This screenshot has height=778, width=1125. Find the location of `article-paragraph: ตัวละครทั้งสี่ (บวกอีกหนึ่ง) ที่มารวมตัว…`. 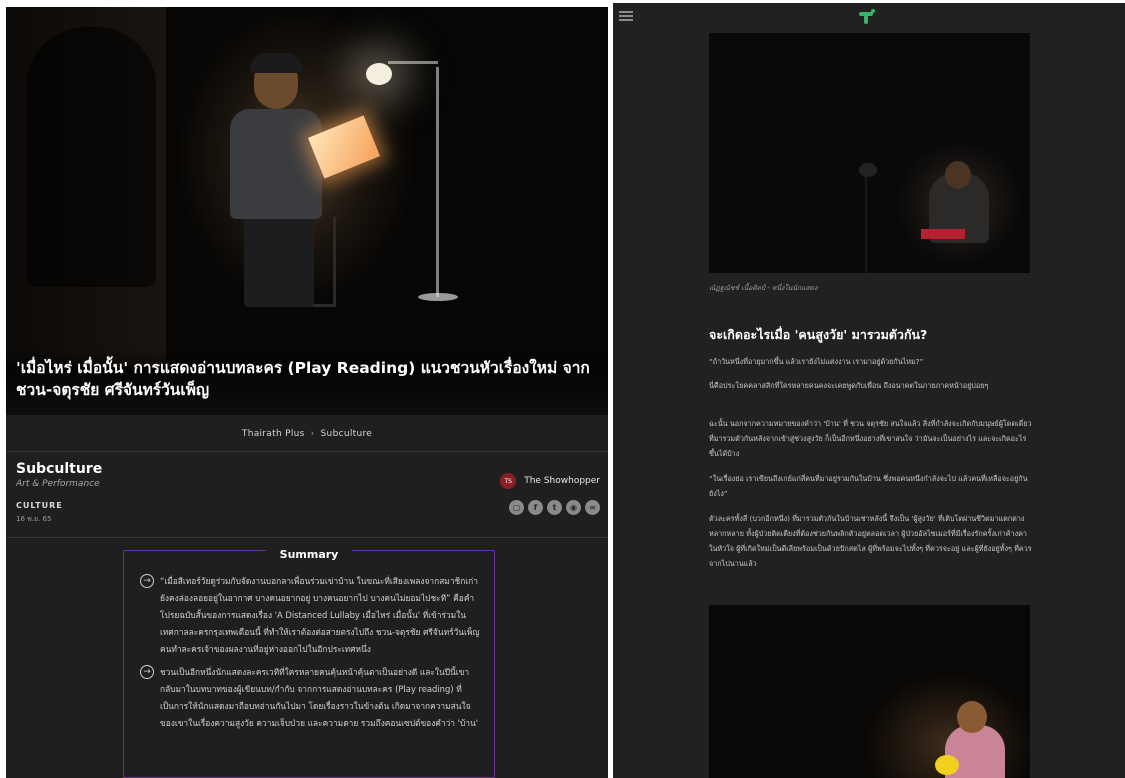

article-paragraph: ตัวละครทั้งสี่ (บวกอีกหนึ่ง) ที่มารวมตัว… is located at coordinates (870, 541).